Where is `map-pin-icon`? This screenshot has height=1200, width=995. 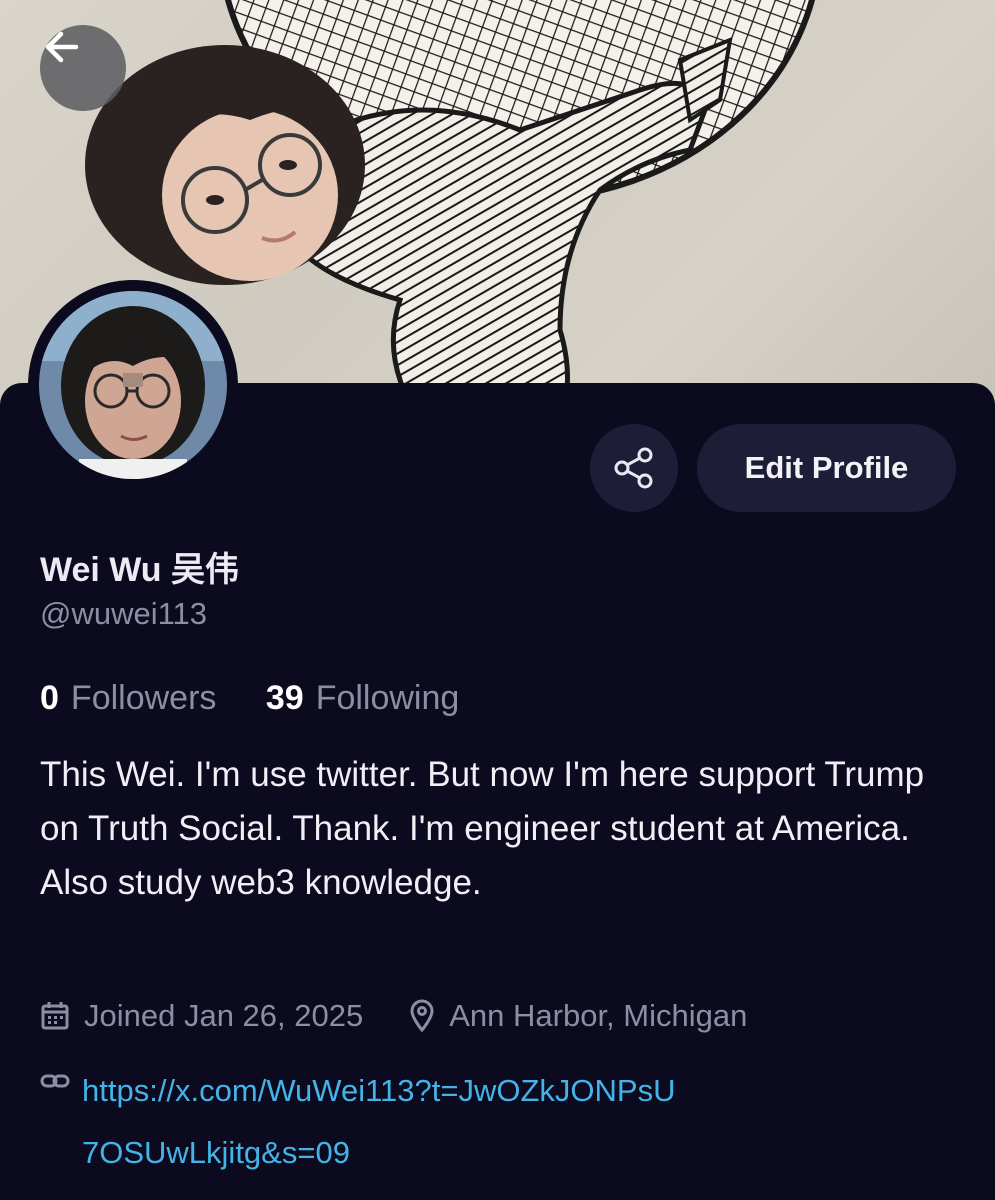 map-pin-icon is located at coordinates (422, 1016).